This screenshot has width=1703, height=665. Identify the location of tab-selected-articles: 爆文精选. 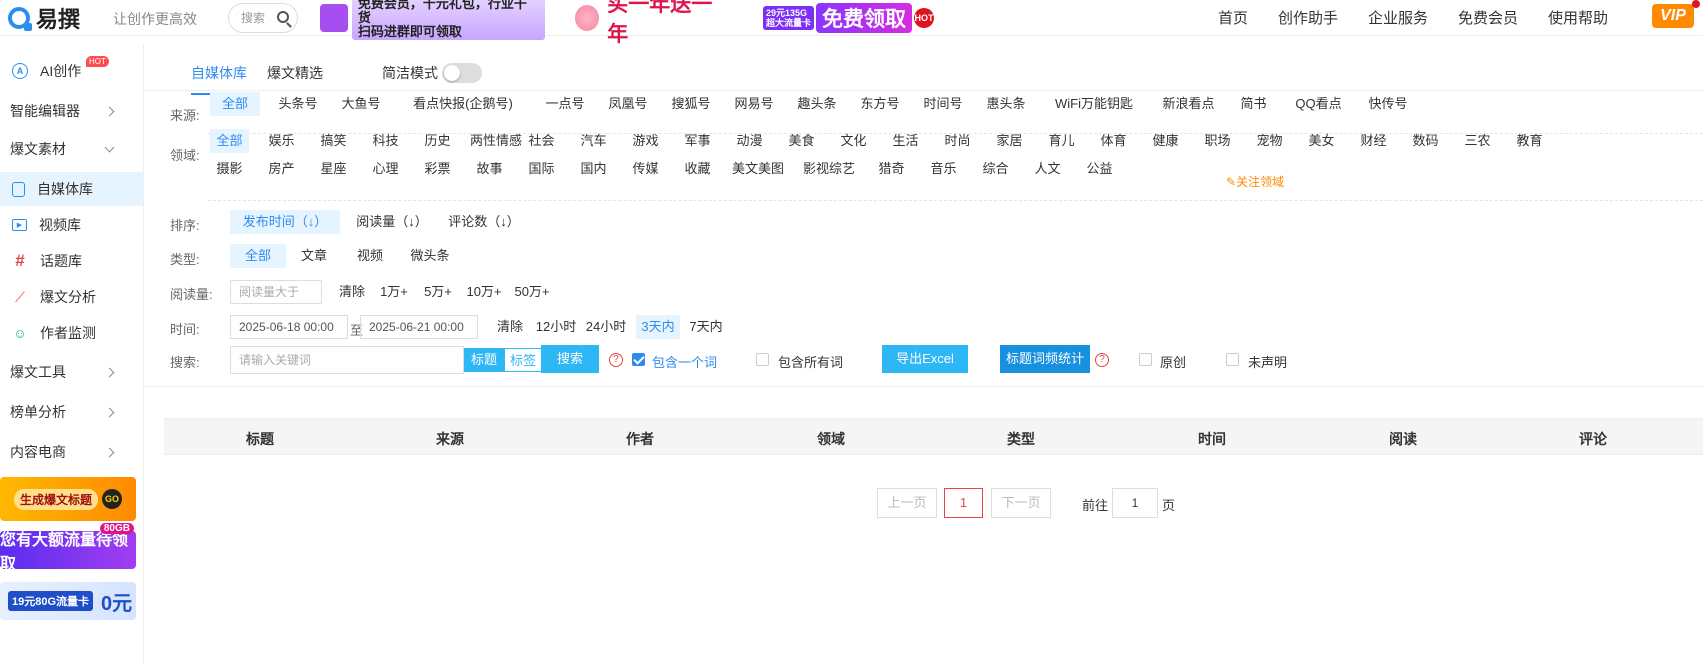
(295, 73).